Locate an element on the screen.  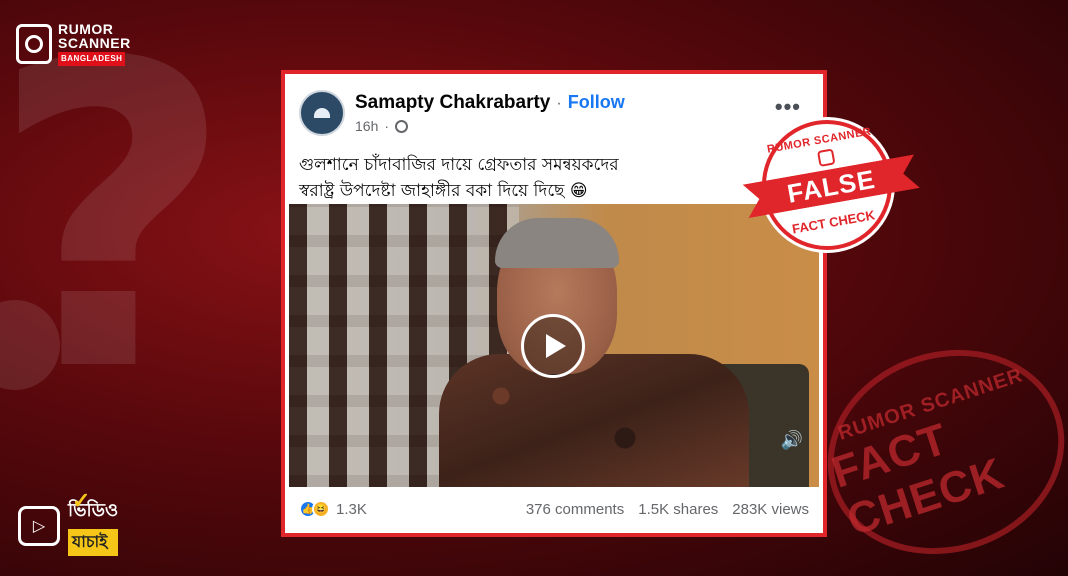
reactions: 👍 😆 1.3K is located at coordinates (333, 509).